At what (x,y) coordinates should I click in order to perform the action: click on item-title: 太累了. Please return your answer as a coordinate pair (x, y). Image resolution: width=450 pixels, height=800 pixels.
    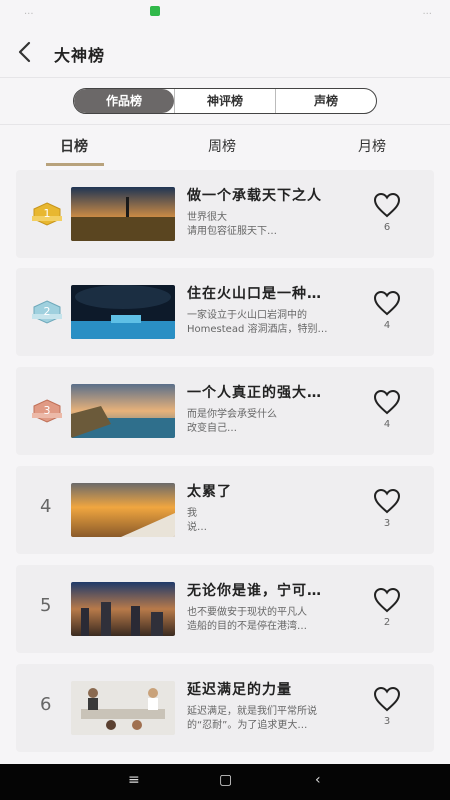
    Looking at the image, I should click on (209, 492).